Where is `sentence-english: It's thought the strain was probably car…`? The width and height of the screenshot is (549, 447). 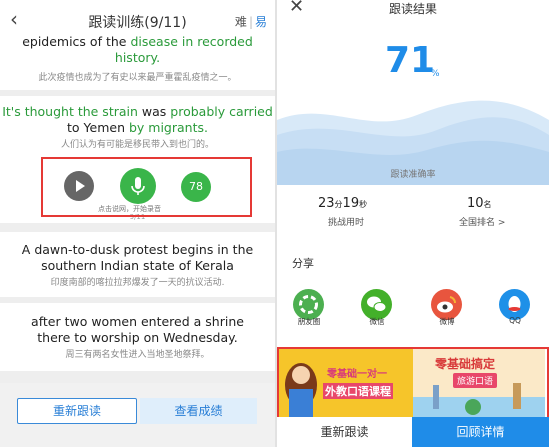
sentence-english: It's thought the strain was probably car… is located at coordinates (137, 119).